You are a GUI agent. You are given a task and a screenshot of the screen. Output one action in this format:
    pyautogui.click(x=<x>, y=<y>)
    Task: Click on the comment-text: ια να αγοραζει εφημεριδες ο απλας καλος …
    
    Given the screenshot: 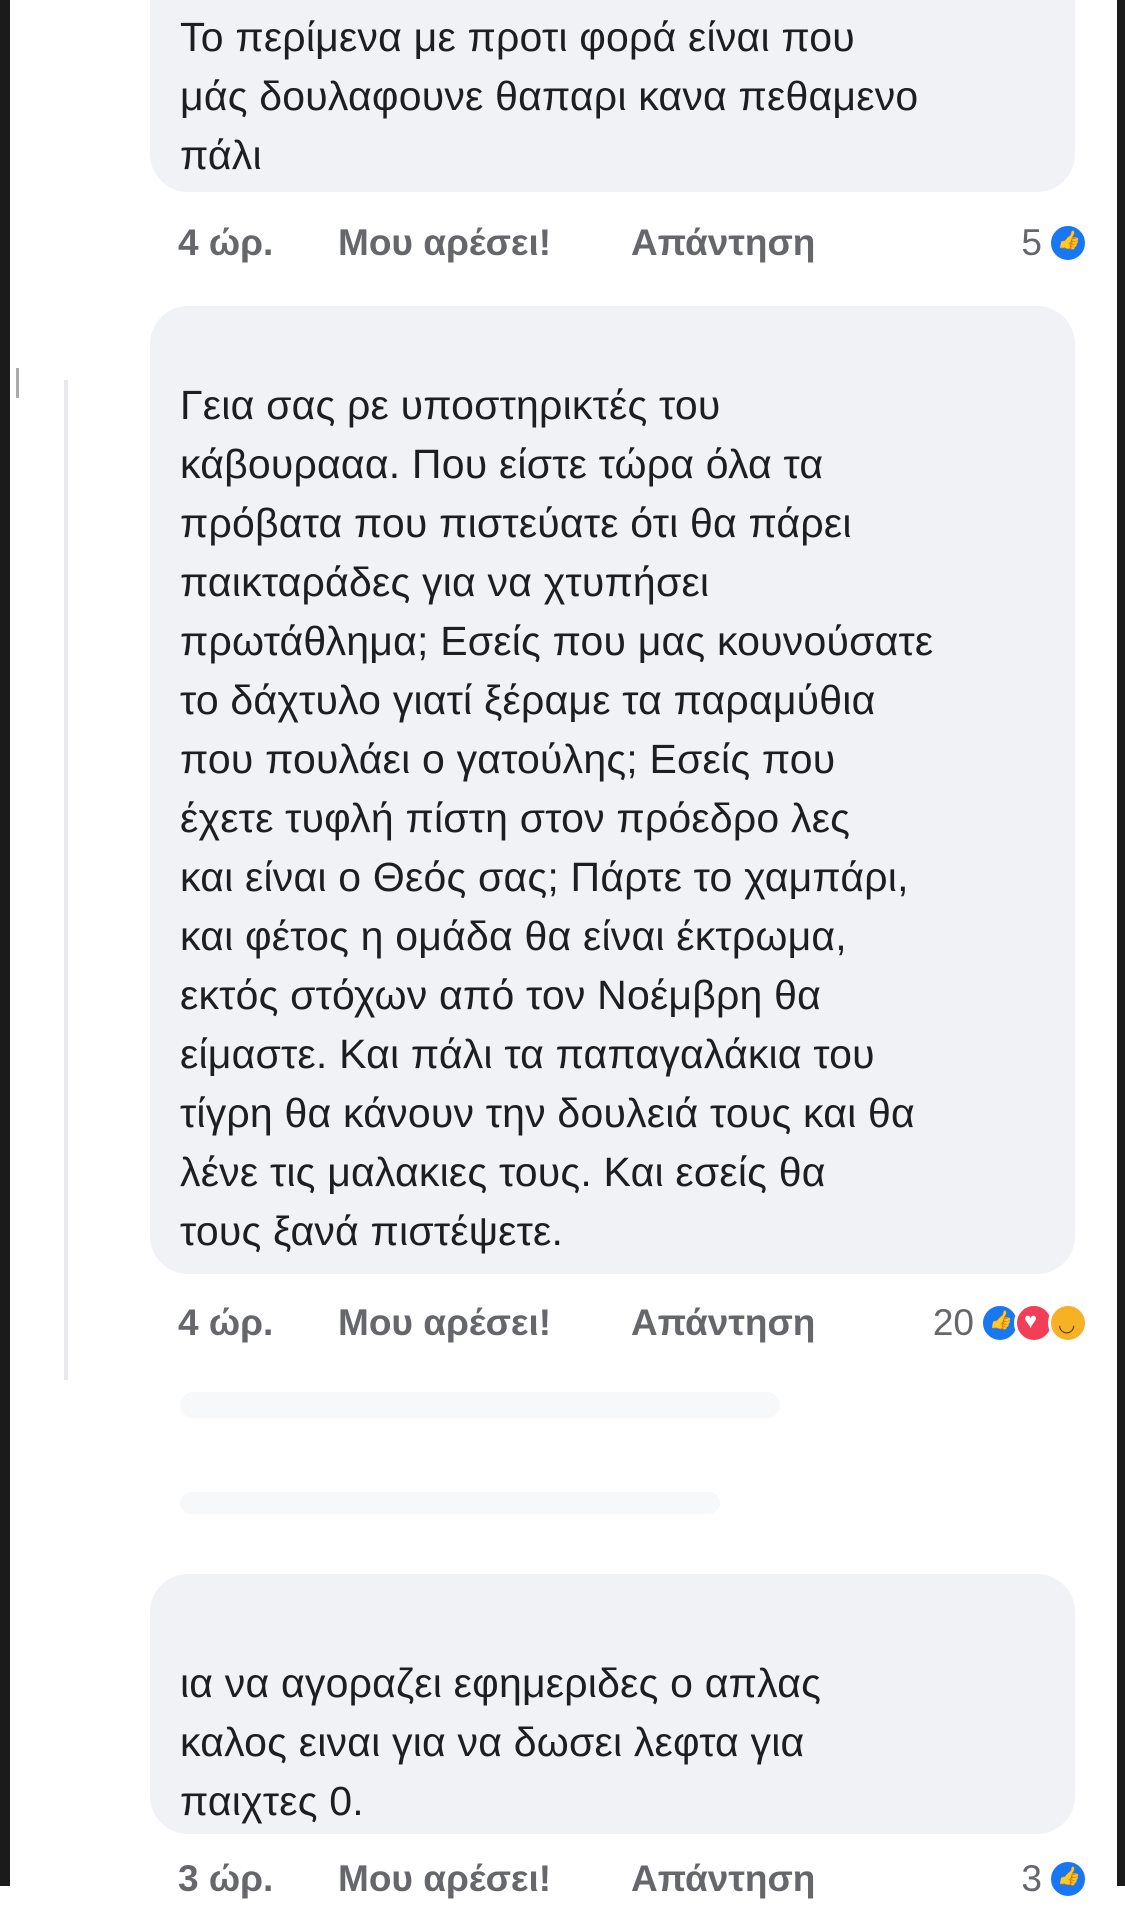 What is the action you would take?
    pyautogui.click(x=501, y=1742)
    